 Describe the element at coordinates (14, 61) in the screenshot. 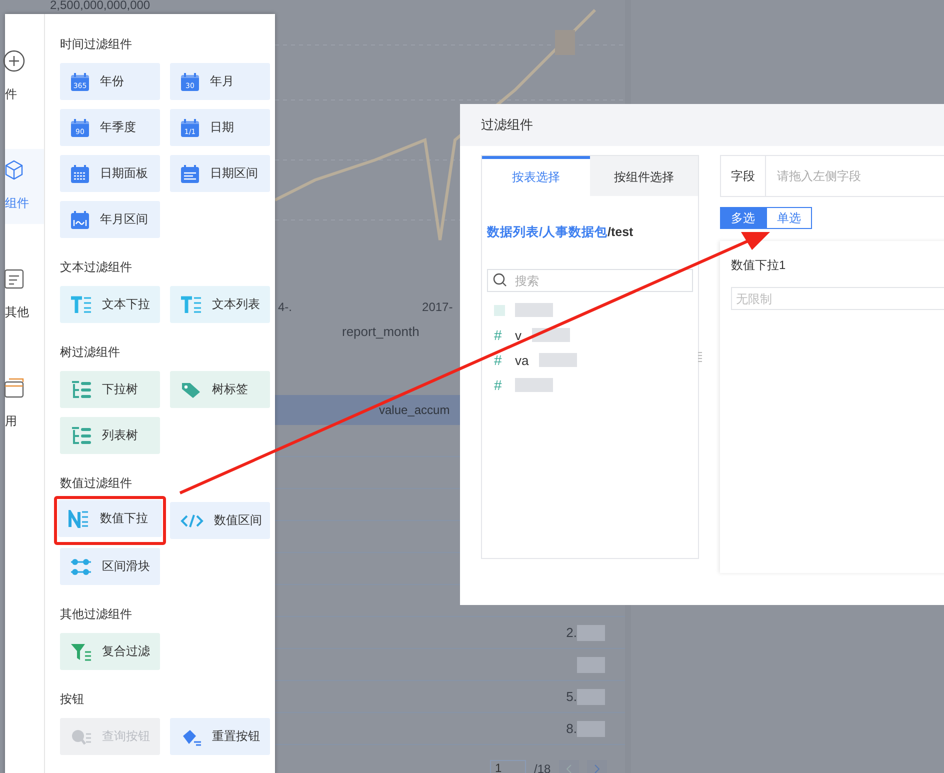

I see `add-icon` at that location.